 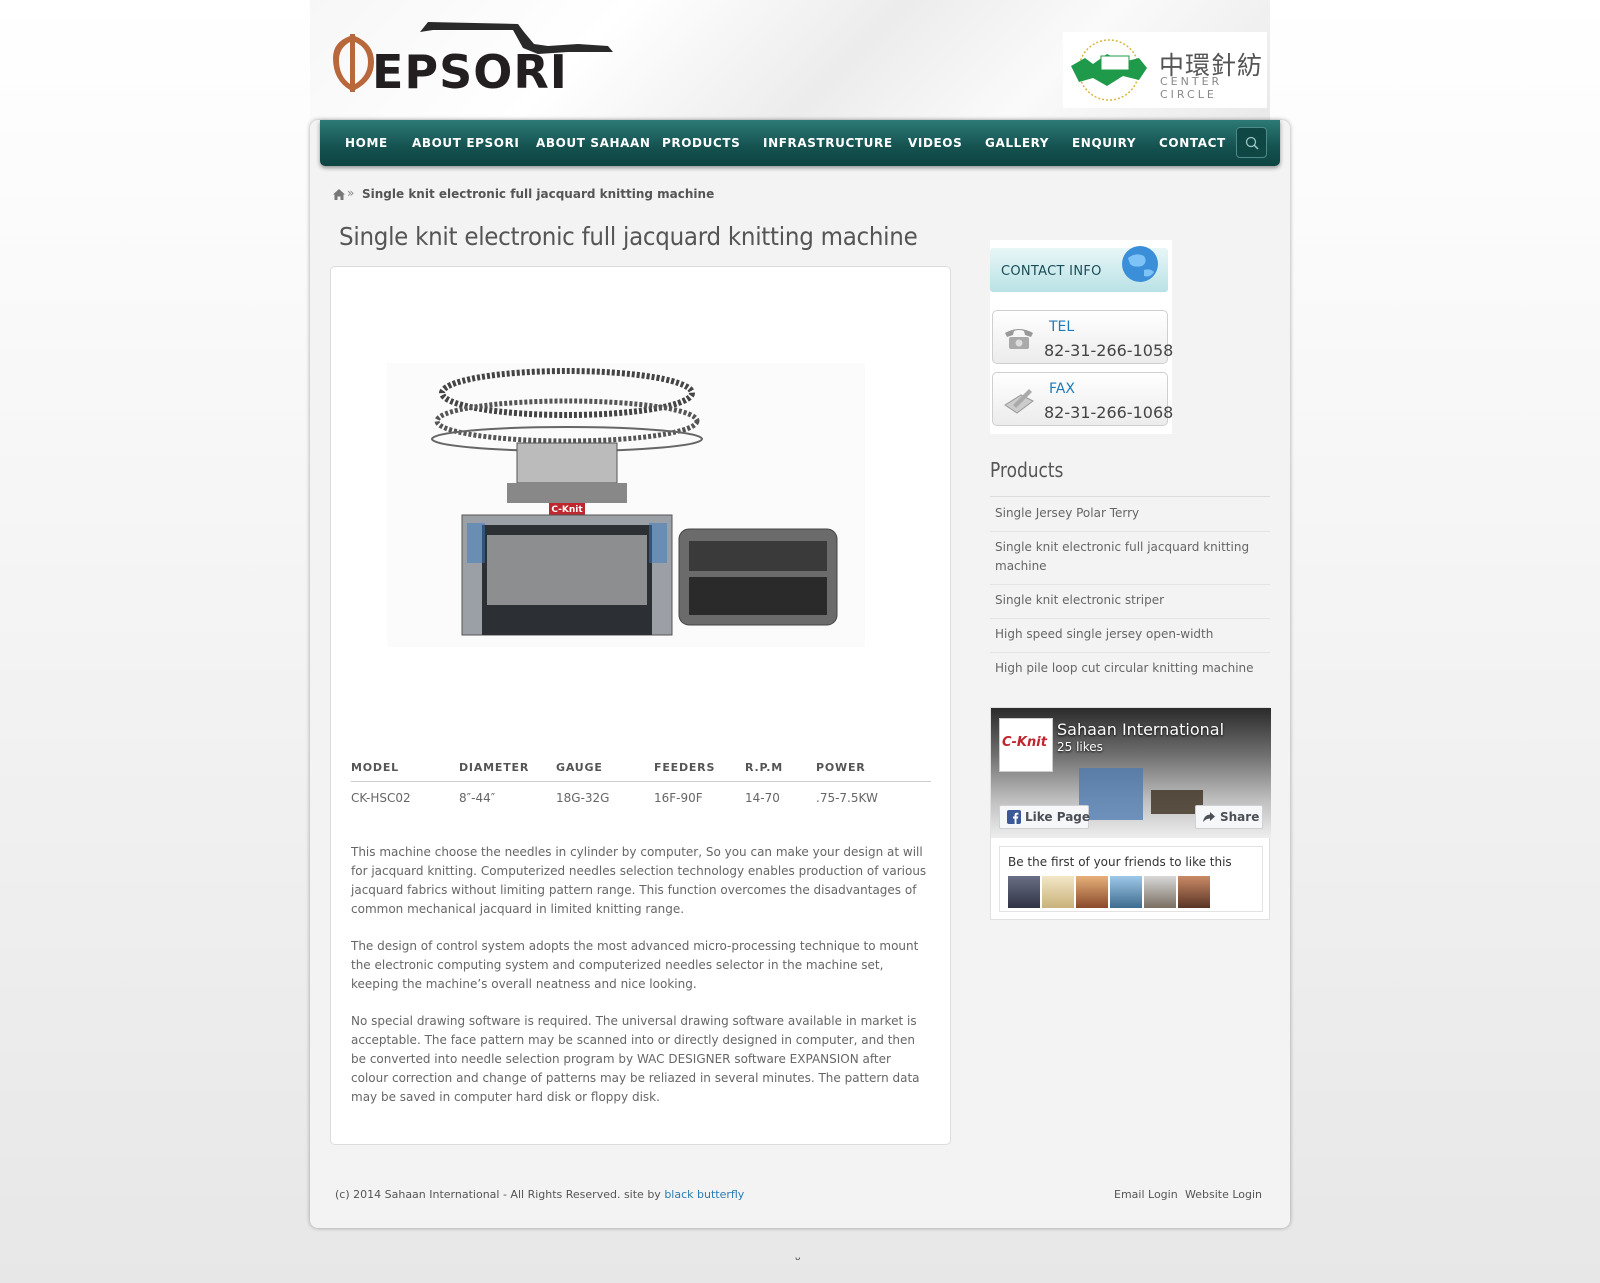 What do you see at coordinates (1104, 143) in the screenshot?
I see `nav-enquiry: ENQUIRY` at bounding box center [1104, 143].